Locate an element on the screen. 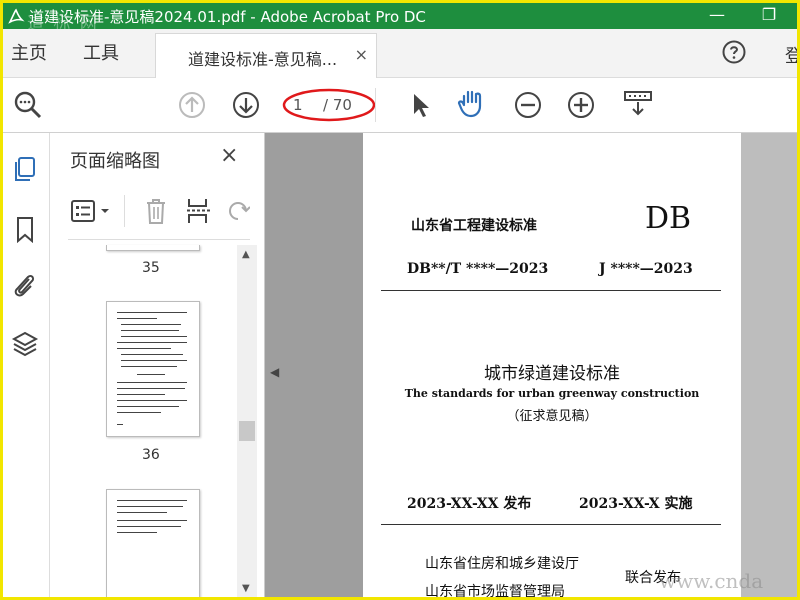  acrobat-app-icon is located at coordinates (16, 16).